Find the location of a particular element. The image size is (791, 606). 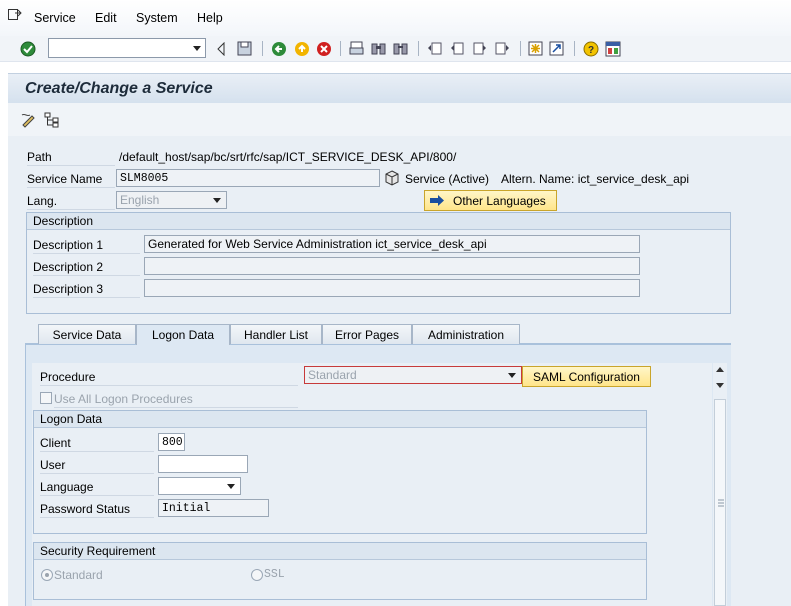

service-status: Service (Active) is located at coordinates (447, 179).